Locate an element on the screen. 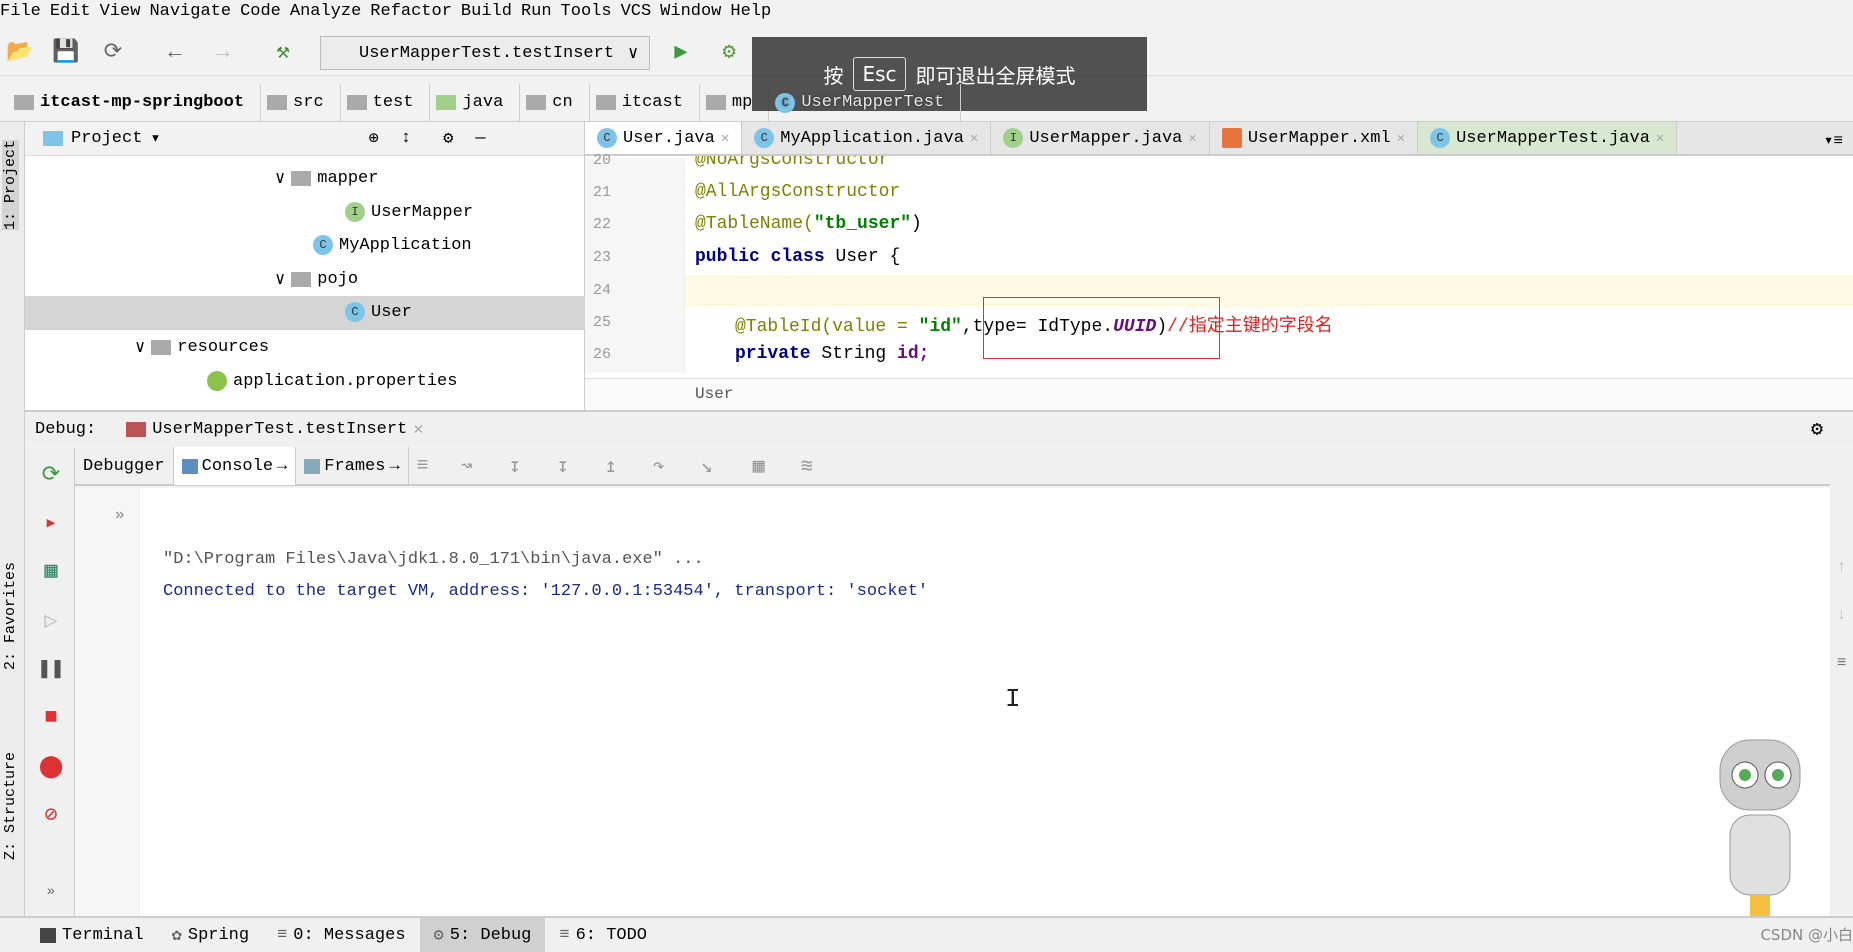 The image size is (1853, 952). debug-icon: ⚙ is located at coordinates (729, 53).